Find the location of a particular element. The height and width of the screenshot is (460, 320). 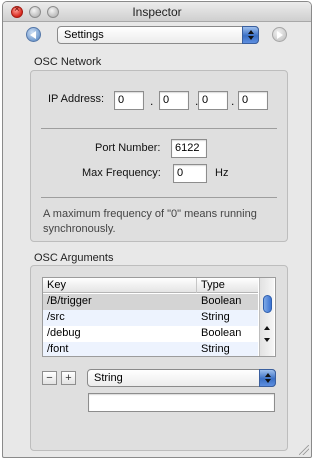

ip-octet-3-field: 0 is located at coordinates (213, 100).